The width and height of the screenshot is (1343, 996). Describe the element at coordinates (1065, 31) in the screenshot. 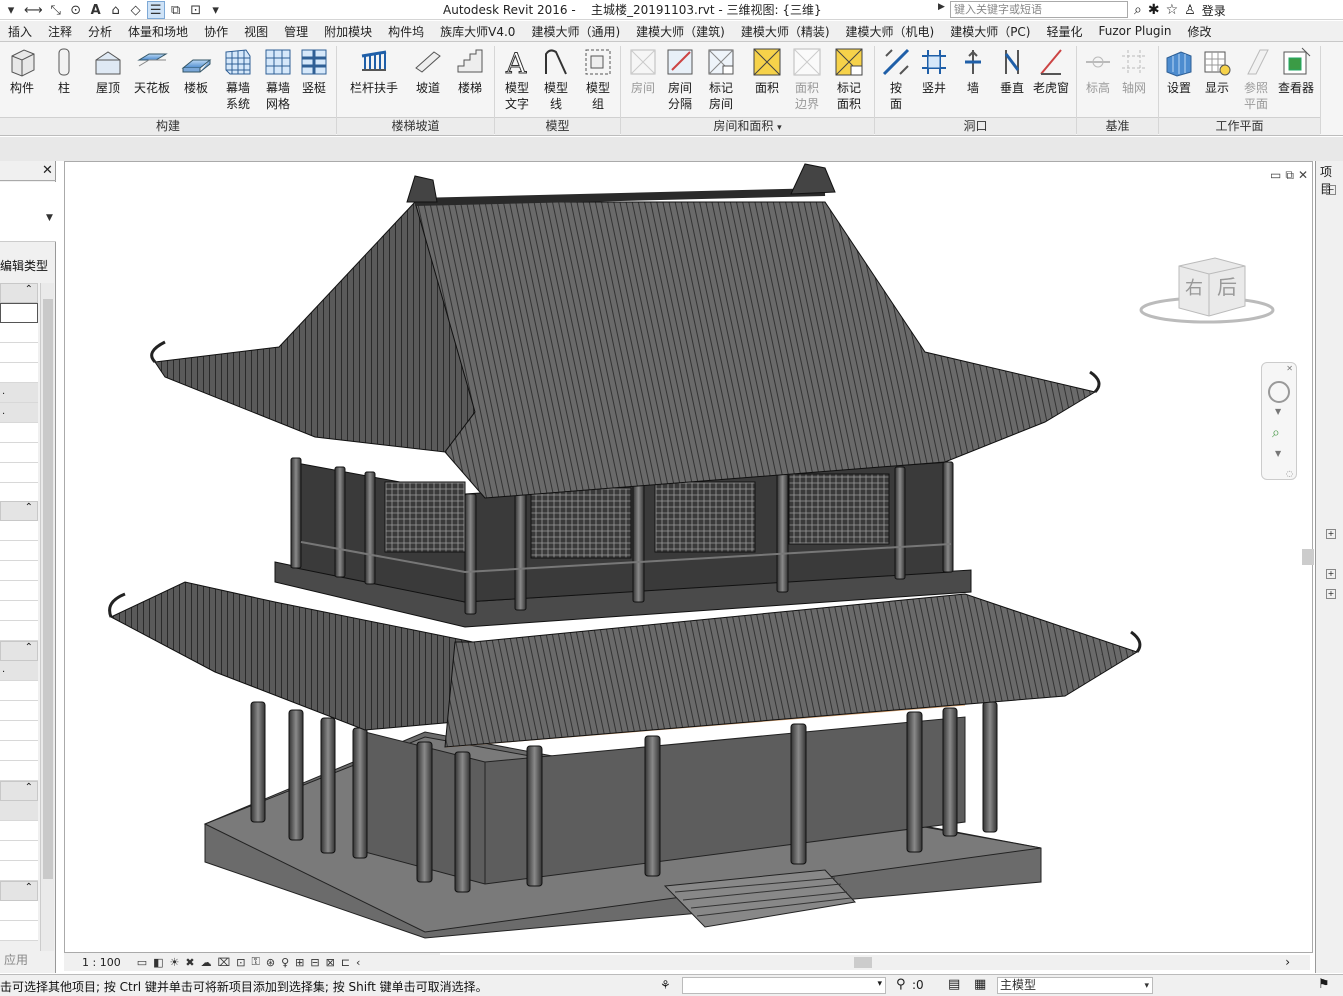

I see `menu-tab: 轻量化` at that location.